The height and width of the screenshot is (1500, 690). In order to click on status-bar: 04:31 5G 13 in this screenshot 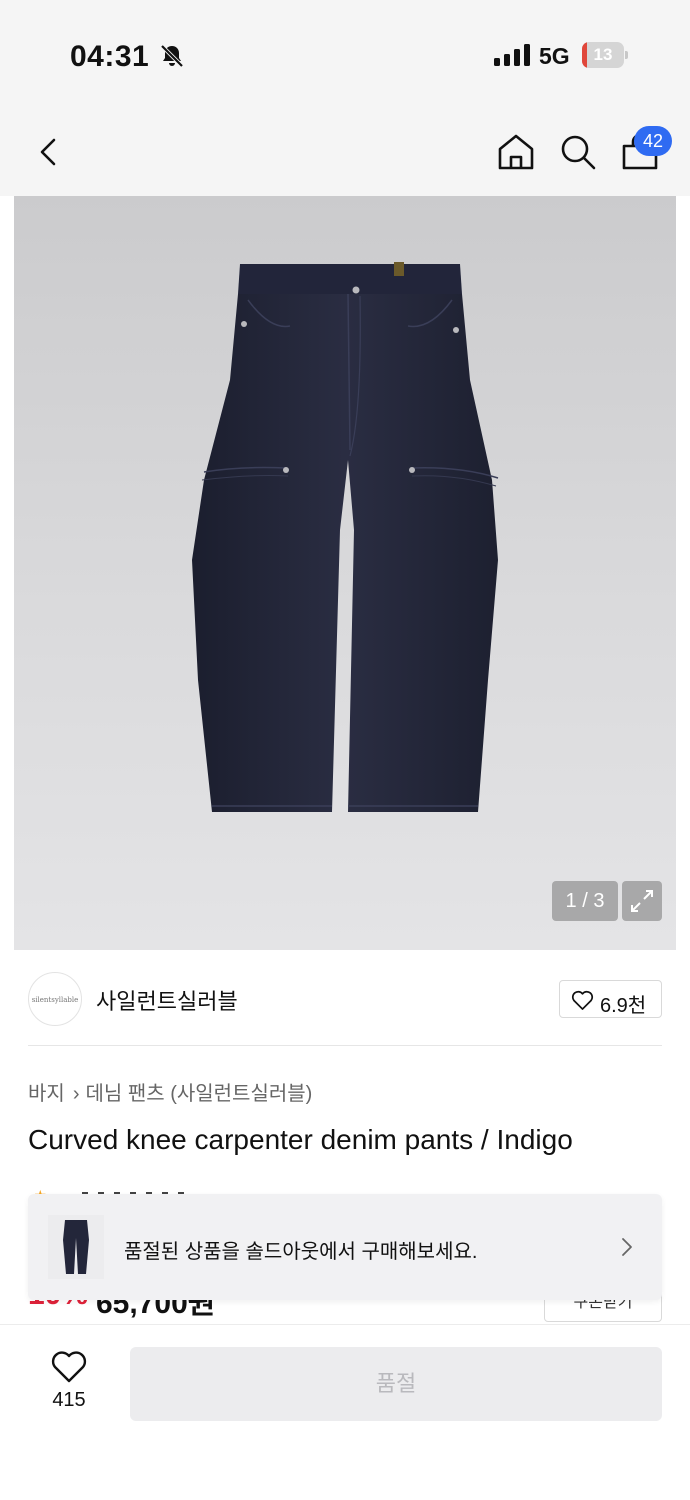, I will do `click(345, 55)`.